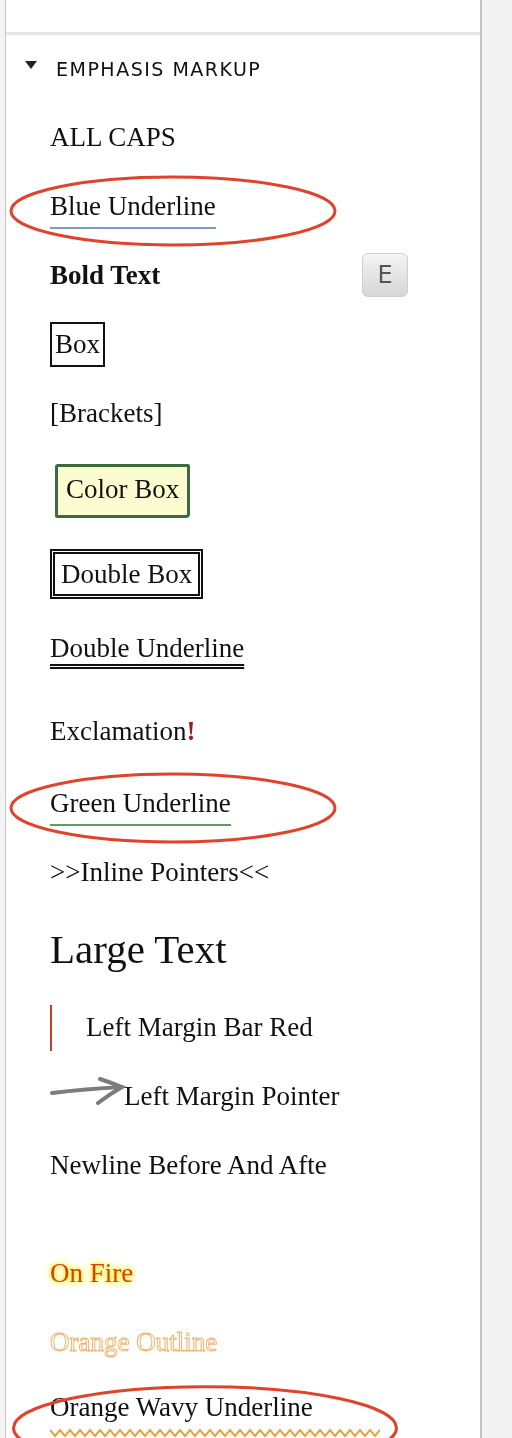  I want to click on disclosure-triangle-icon, so click(31, 65).